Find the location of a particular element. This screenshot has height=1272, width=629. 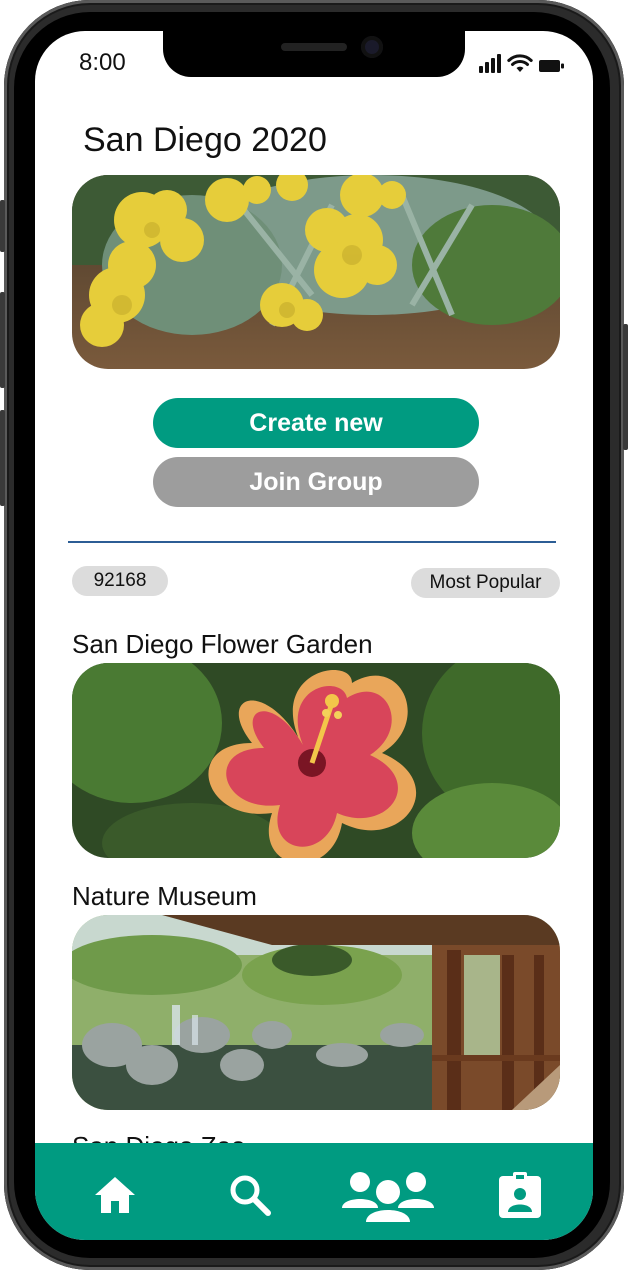

nav-profile is located at coordinates (520, 1195).